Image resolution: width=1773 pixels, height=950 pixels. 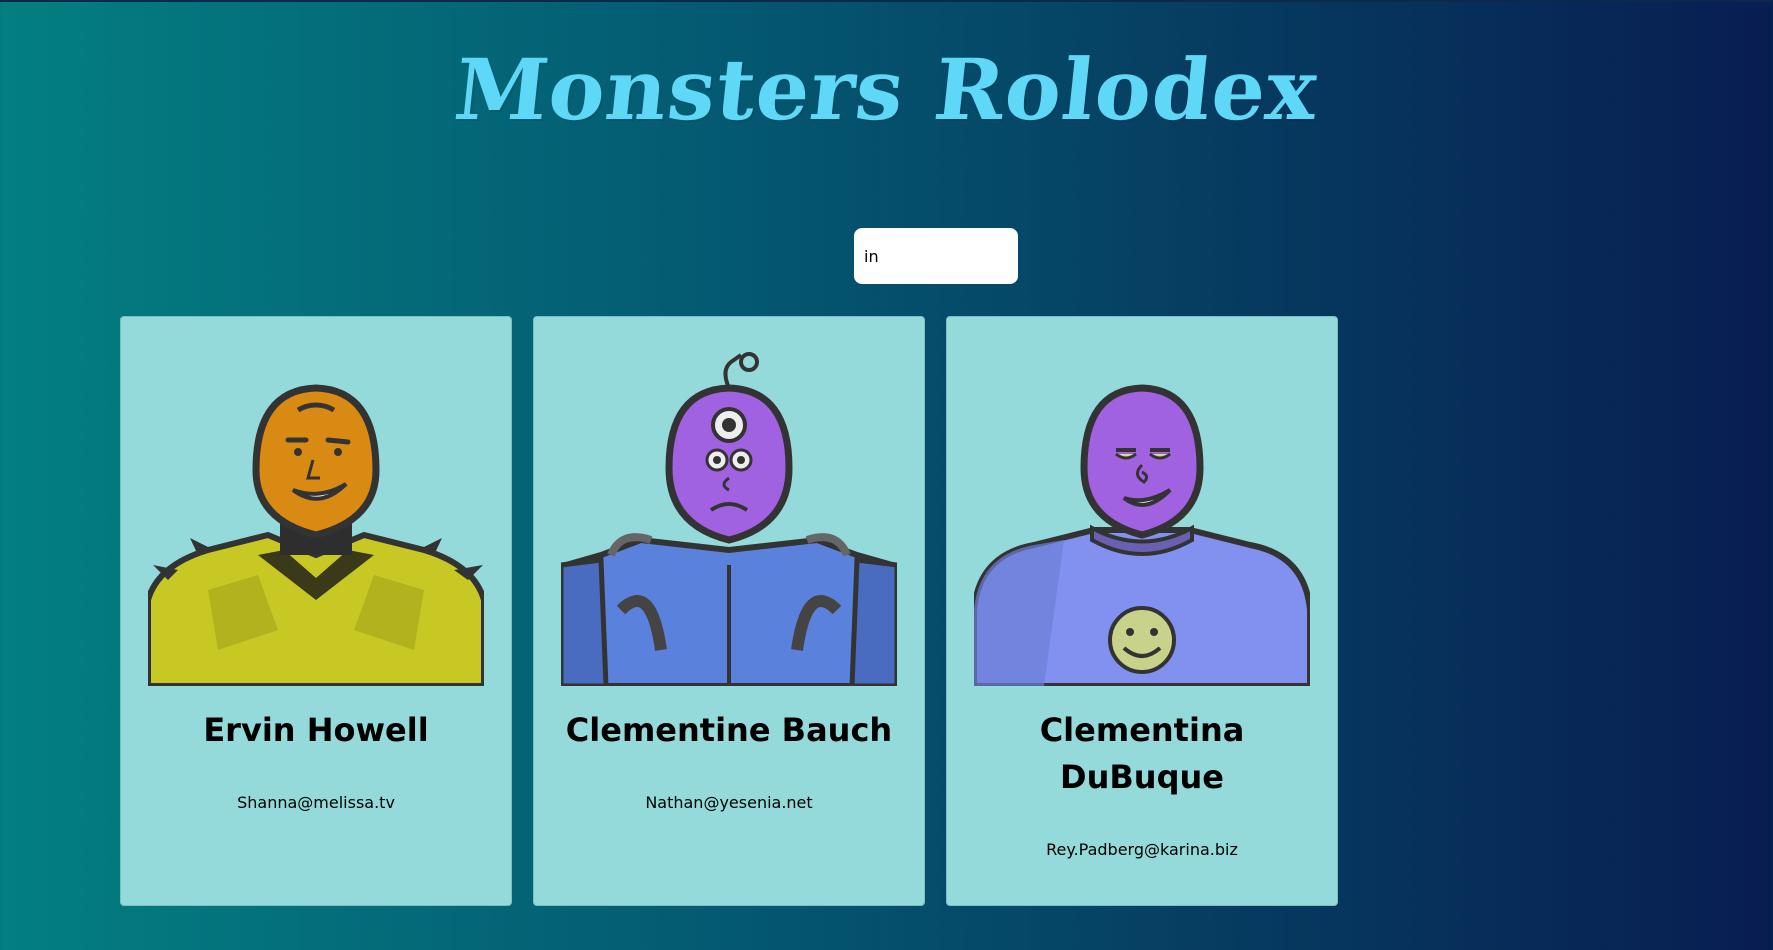 I want to click on search-input, so click(x=936, y=256).